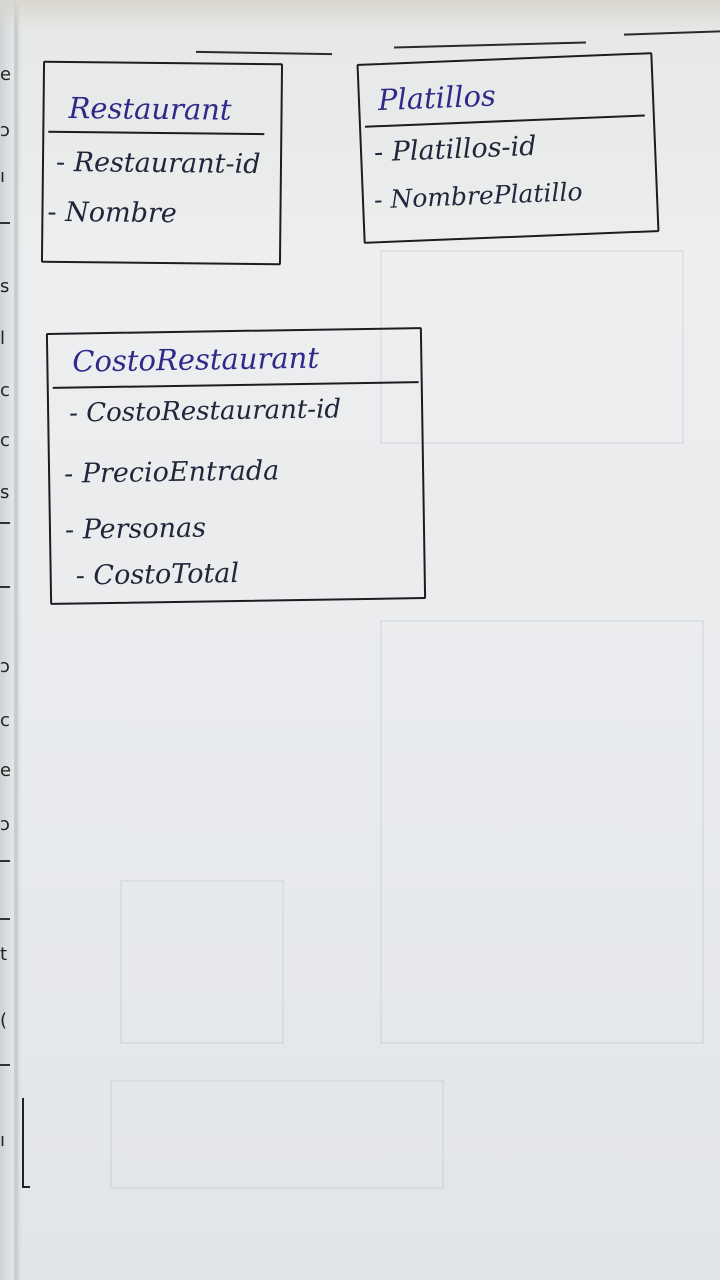 The image size is (720, 1280). Describe the element at coordinates (4, 1020) in the screenshot. I see `margin-mark: (` at that location.